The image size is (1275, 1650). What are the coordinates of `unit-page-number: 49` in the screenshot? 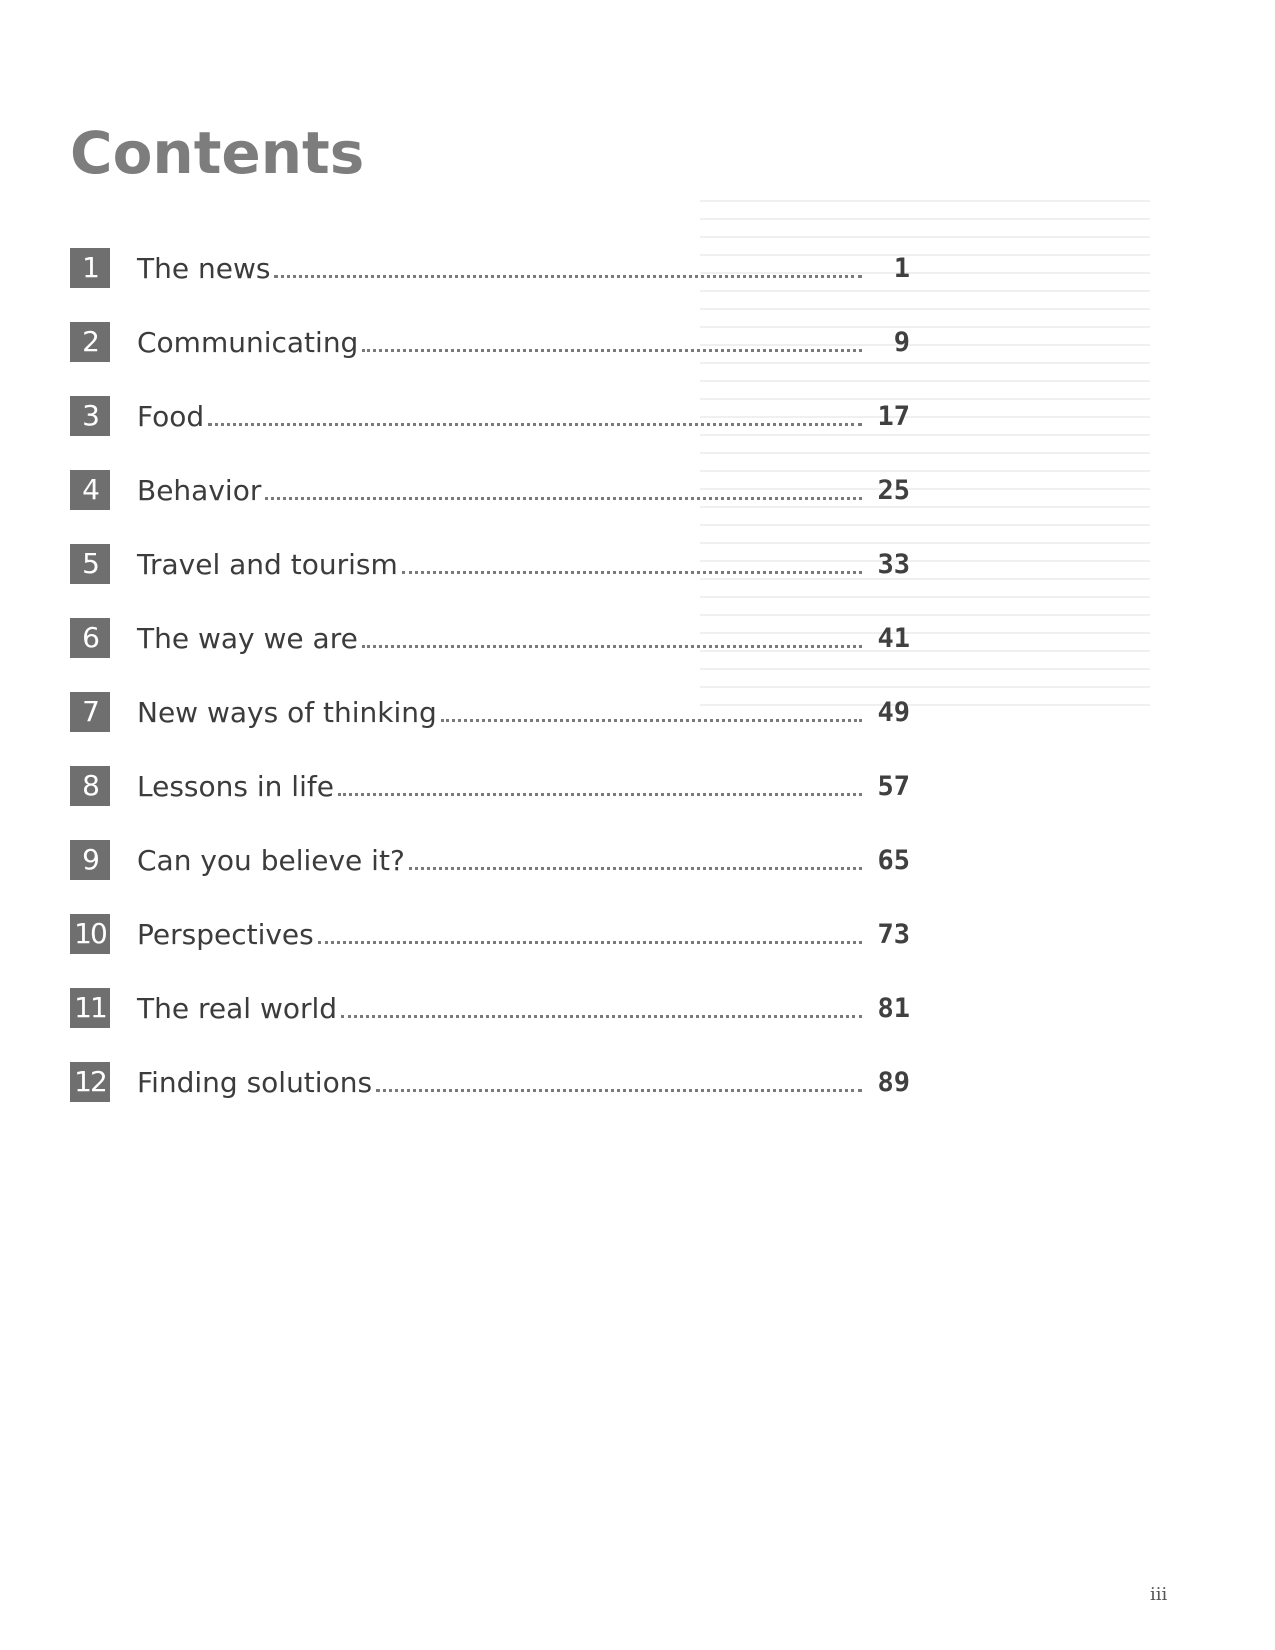 It's located at (893, 712).